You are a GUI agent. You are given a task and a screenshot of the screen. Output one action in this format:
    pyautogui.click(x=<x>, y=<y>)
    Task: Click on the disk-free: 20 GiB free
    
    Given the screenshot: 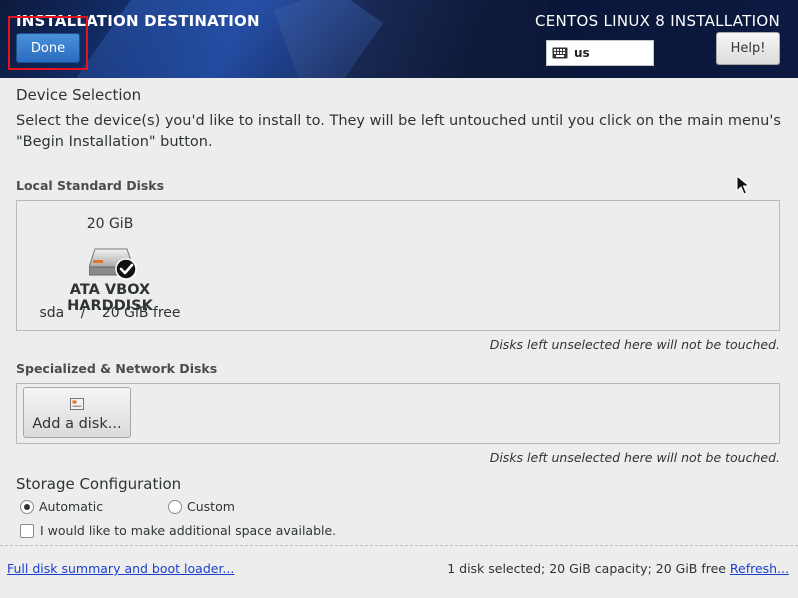 What is the action you would take?
    pyautogui.click(x=141, y=313)
    